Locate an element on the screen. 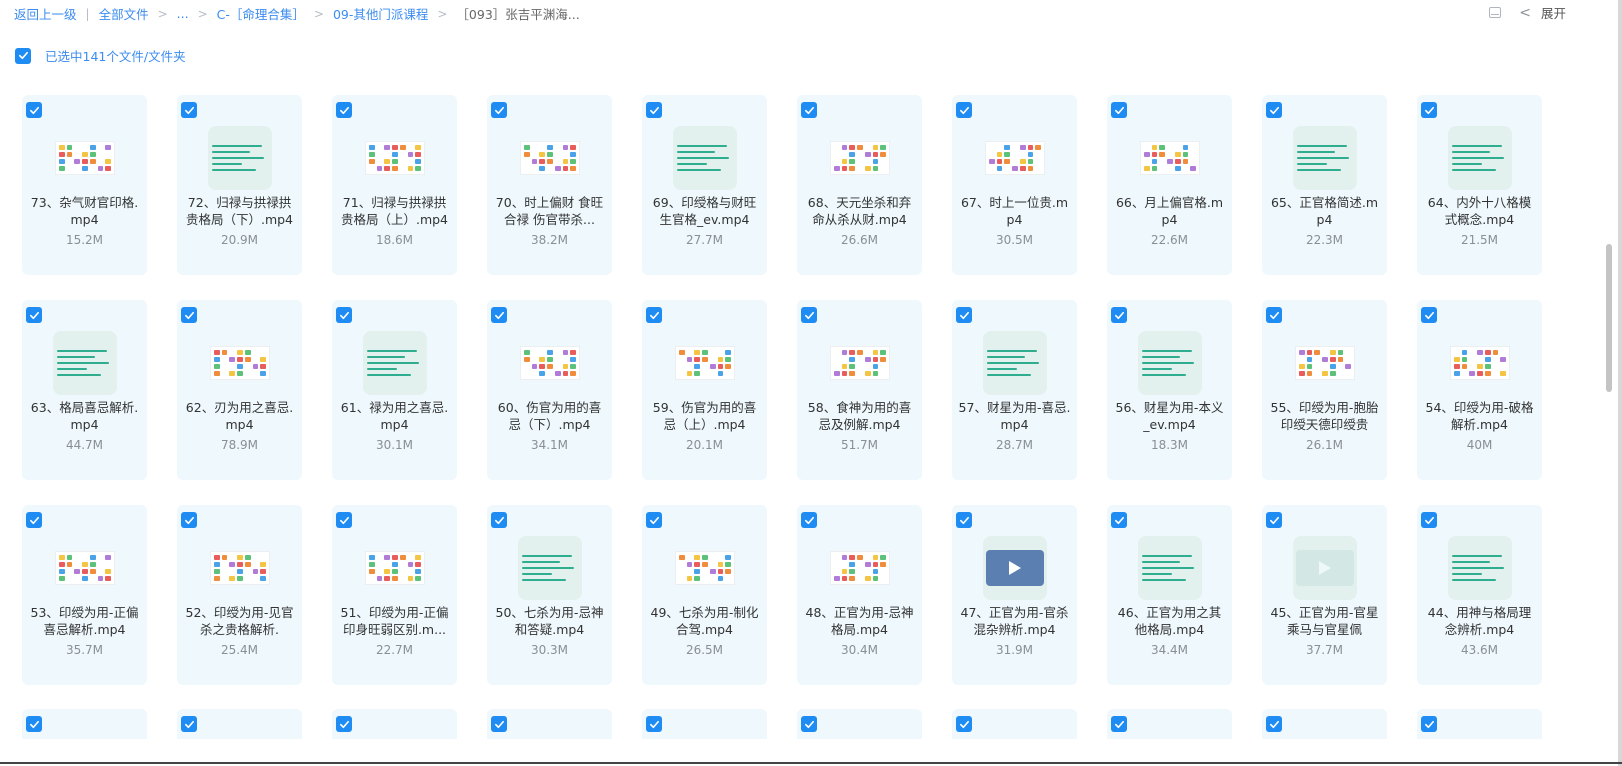  file-card: 57、财星为用-喜忌.mp4 28.7M is located at coordinates (1014, 390).